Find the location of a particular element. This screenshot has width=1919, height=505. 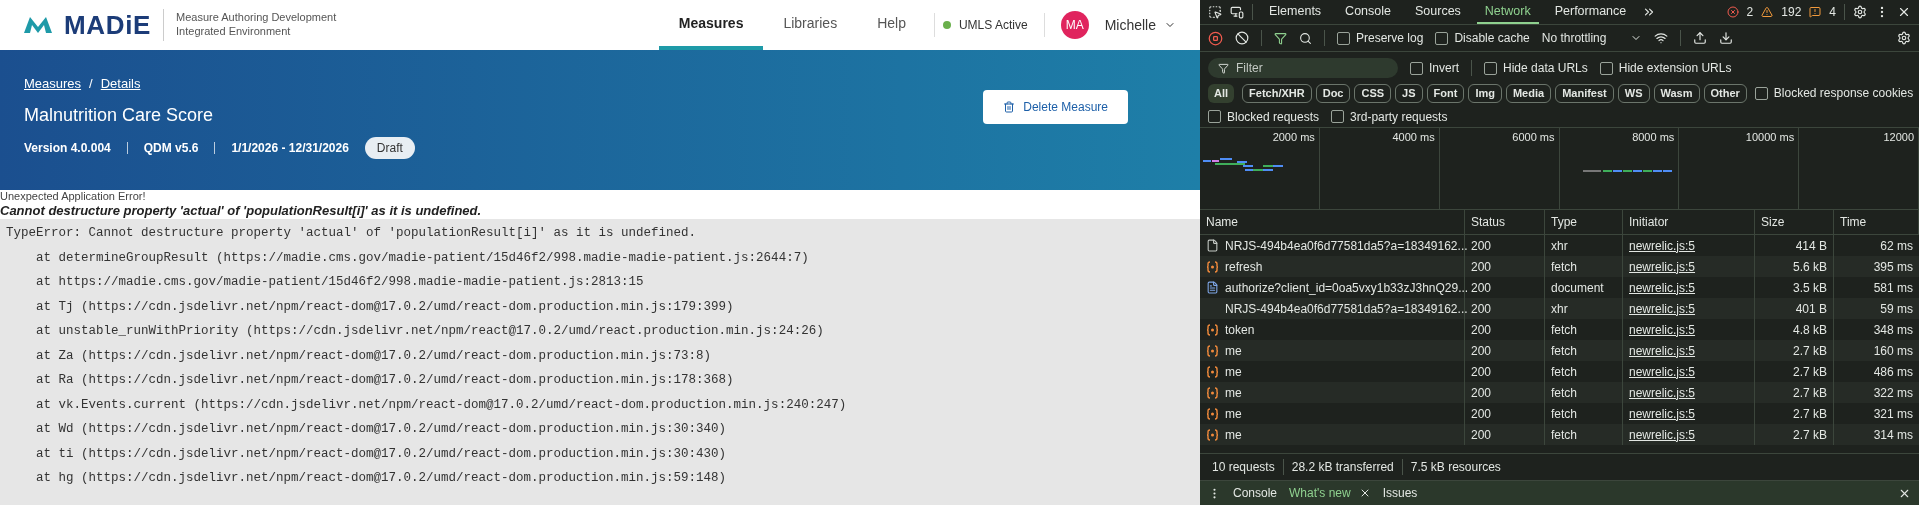

timeline-tick-label: 8000 ms is located at coordinates (1653, 137).